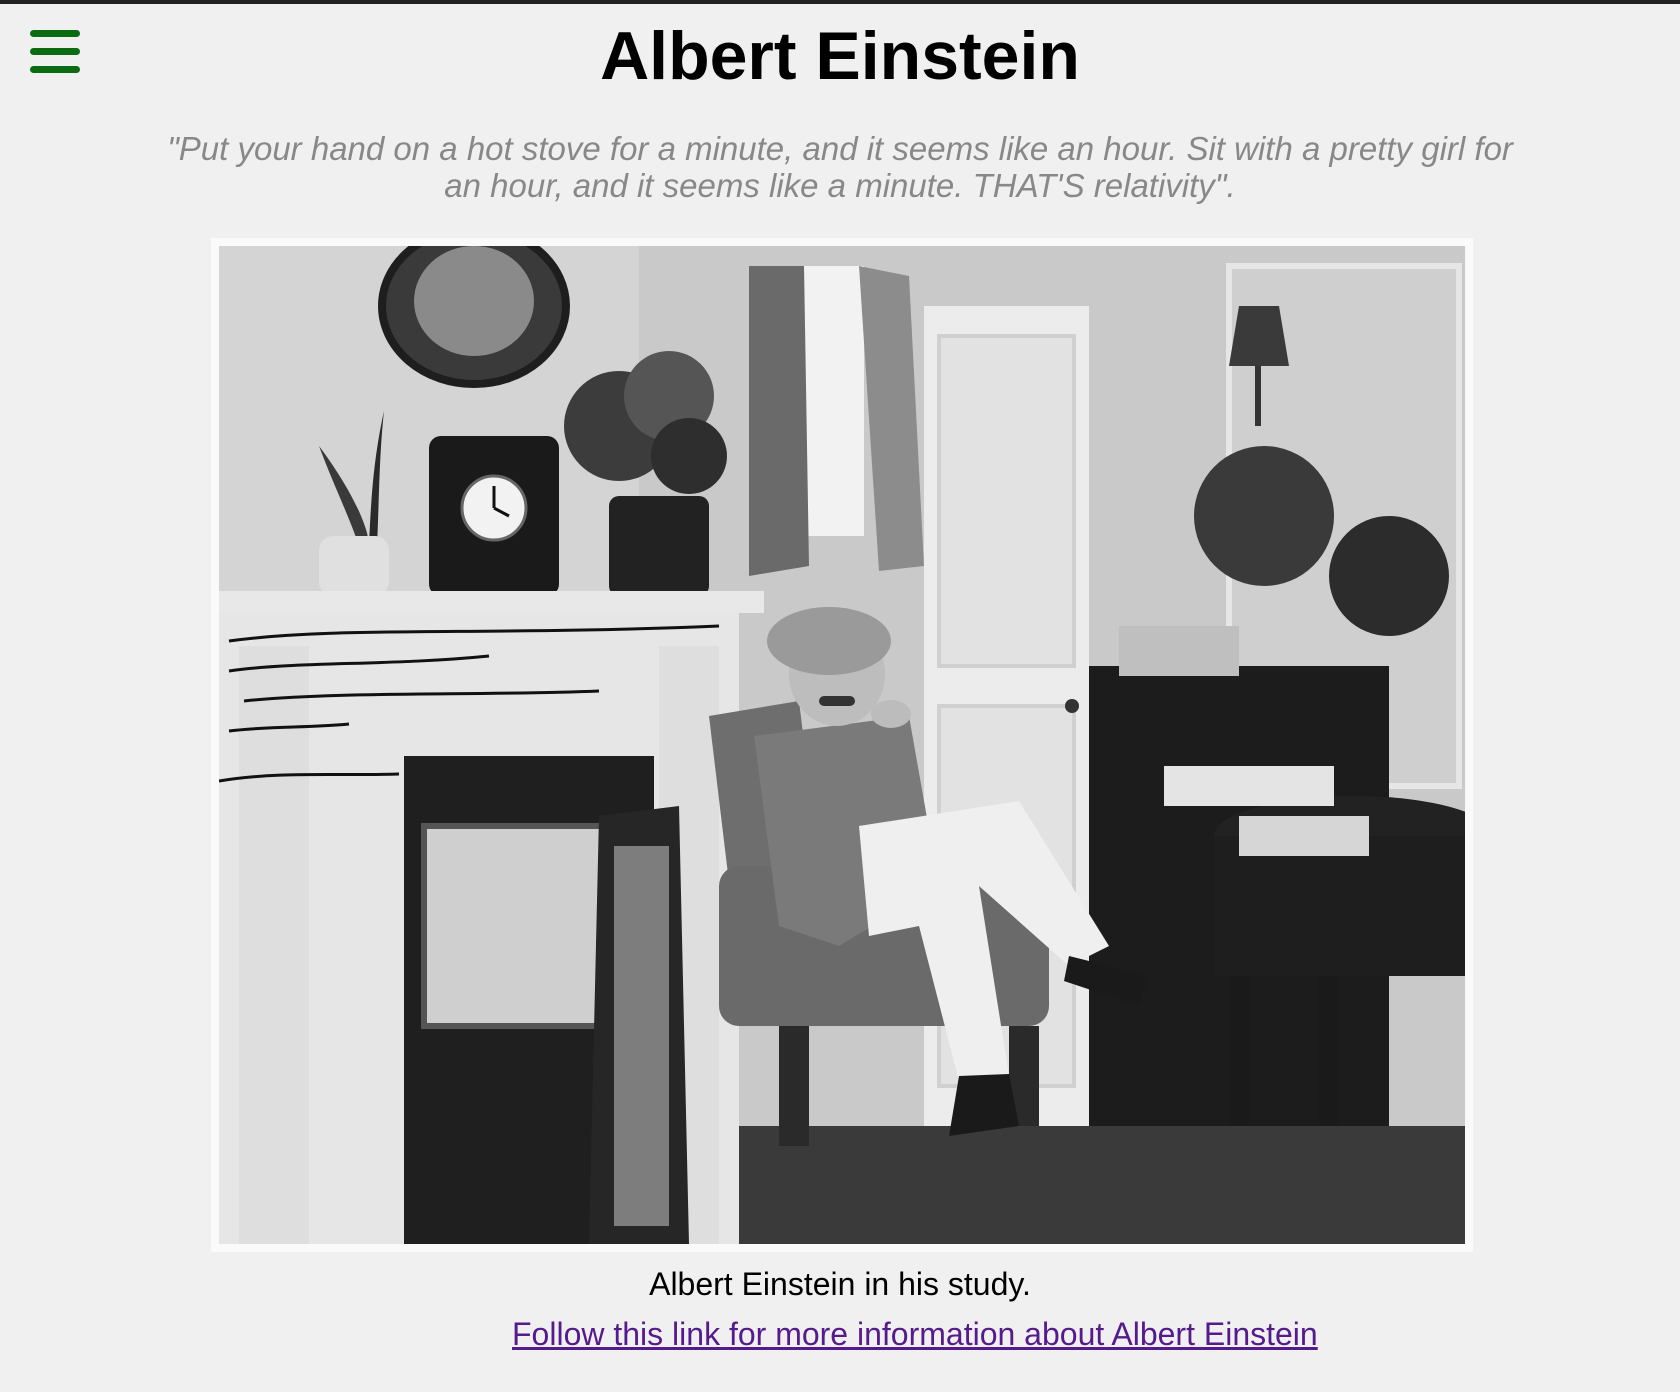  What do you see at coordinates (840, 56) in the screenshot?
I see `page-title: Albert Einstein` at bounding box center [840, 56].